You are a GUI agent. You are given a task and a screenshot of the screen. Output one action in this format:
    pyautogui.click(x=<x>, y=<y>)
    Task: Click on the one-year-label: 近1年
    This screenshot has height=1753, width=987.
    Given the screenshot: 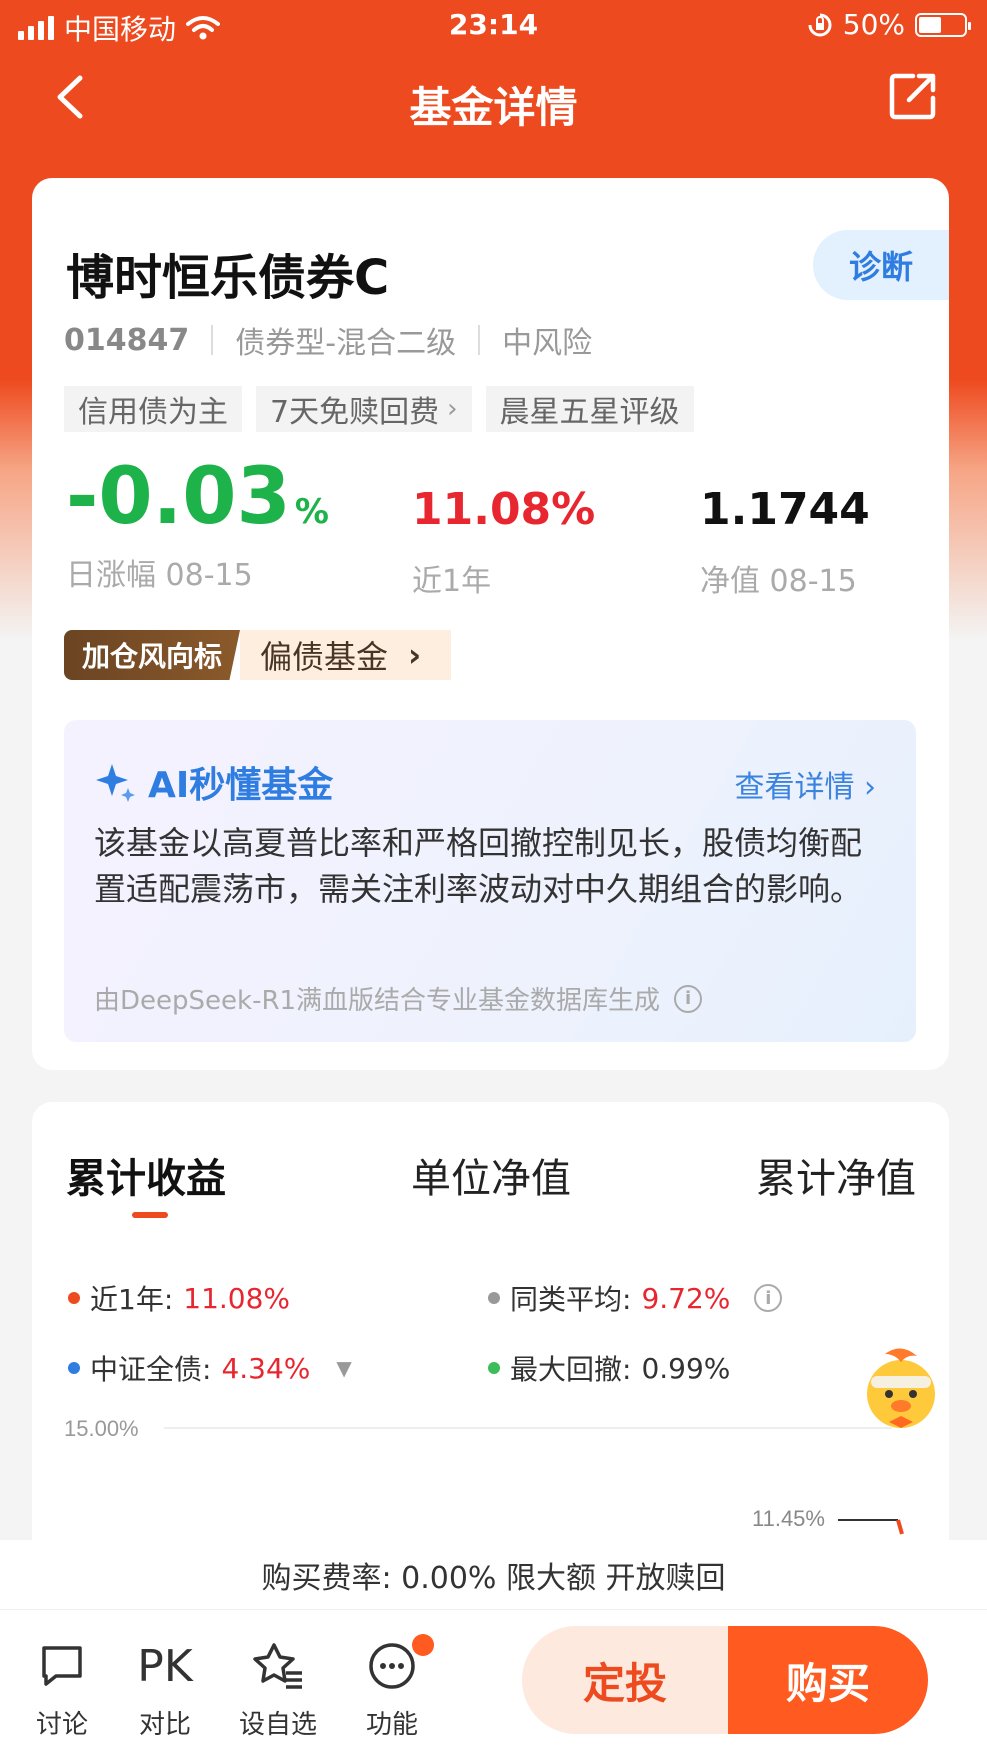 What is the action you would take?
    pyautogui.click(x=452, y=581)
    